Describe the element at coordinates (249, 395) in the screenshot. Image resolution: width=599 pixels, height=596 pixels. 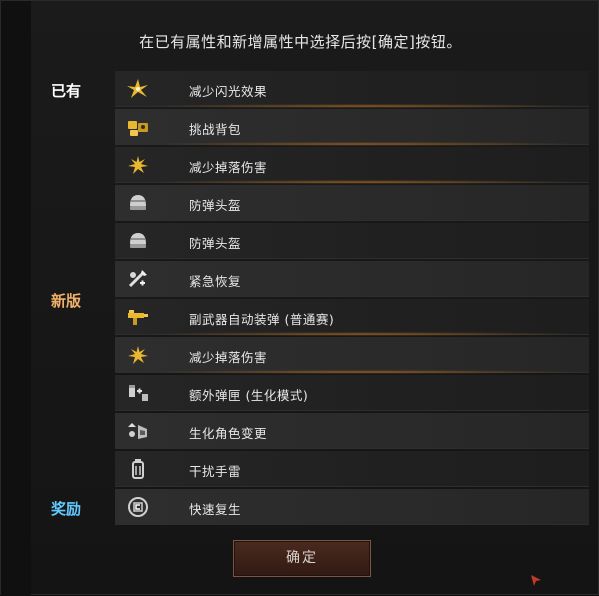
I see `attribute-label: 额外弹匣 (生化模式)` at that location.